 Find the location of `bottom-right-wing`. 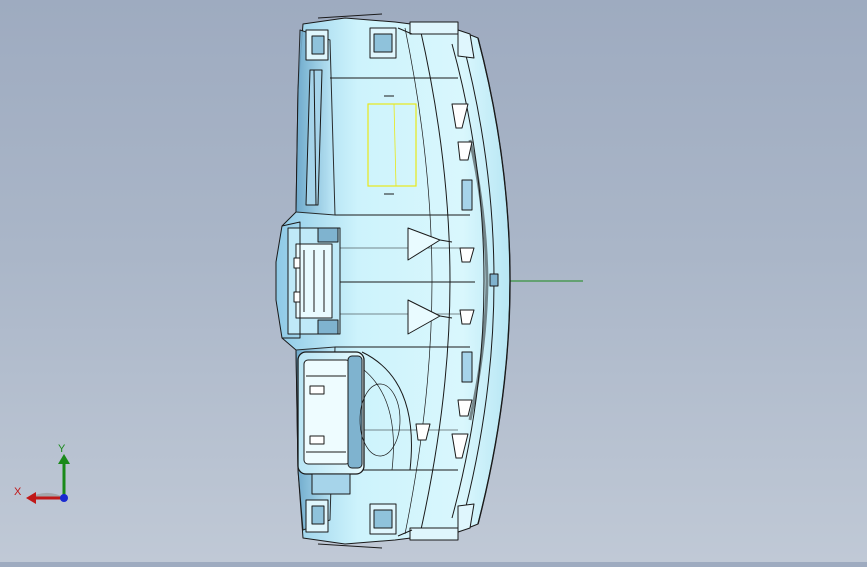

bottom-right-wing is located at coordinates (466, 518).